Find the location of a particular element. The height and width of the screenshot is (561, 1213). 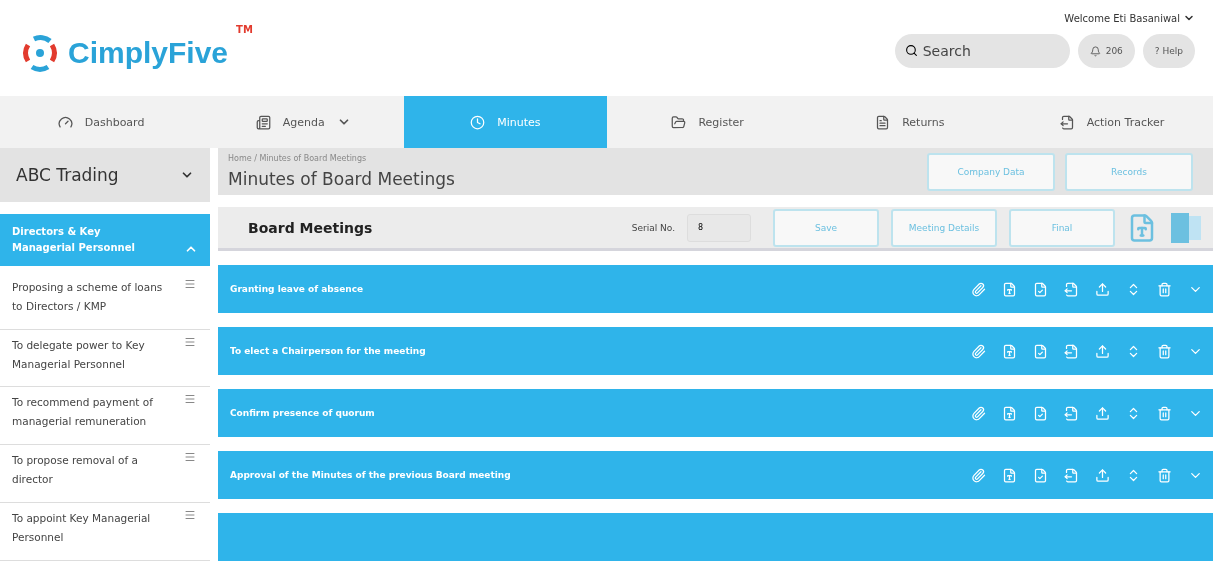

trademark-mark: TM is located at coordinates (244, 29).